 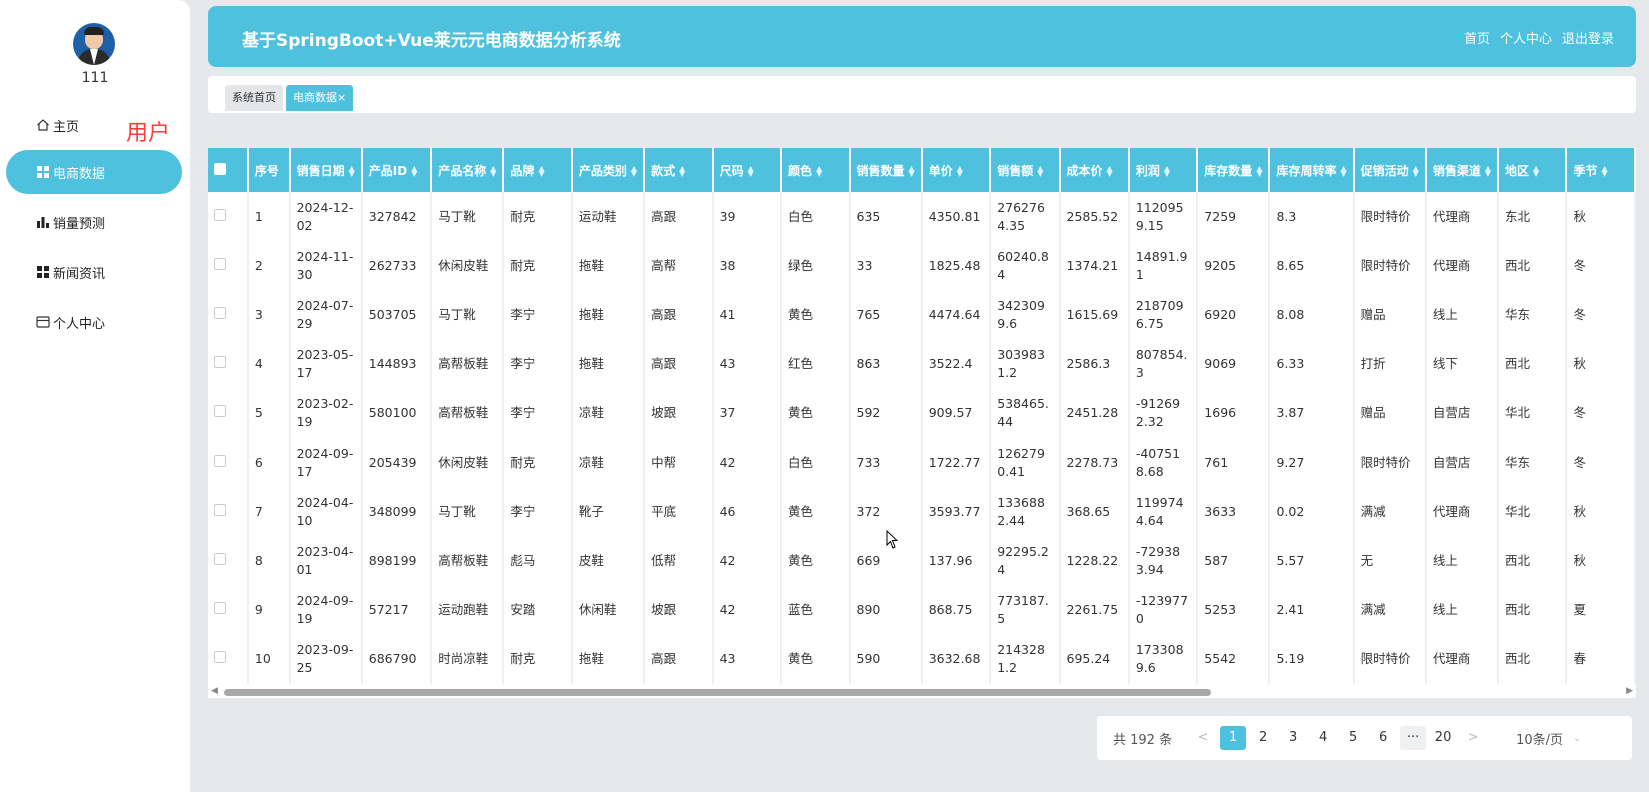 What do you see at coordinates (1234, 512) in the screenshot?
I see `table-cell: 3633` at bounding box center [1234, 512].